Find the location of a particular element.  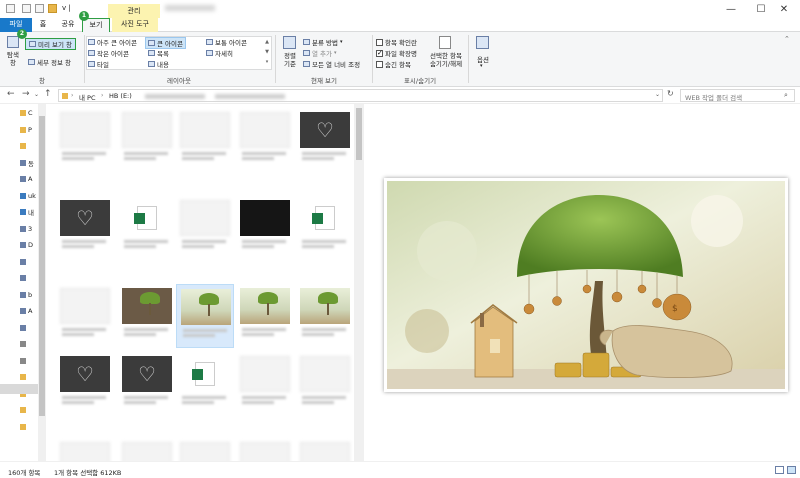

search-input: WEB 작업 폴더 검색 ⌕ is located at coordinates (737, 95).